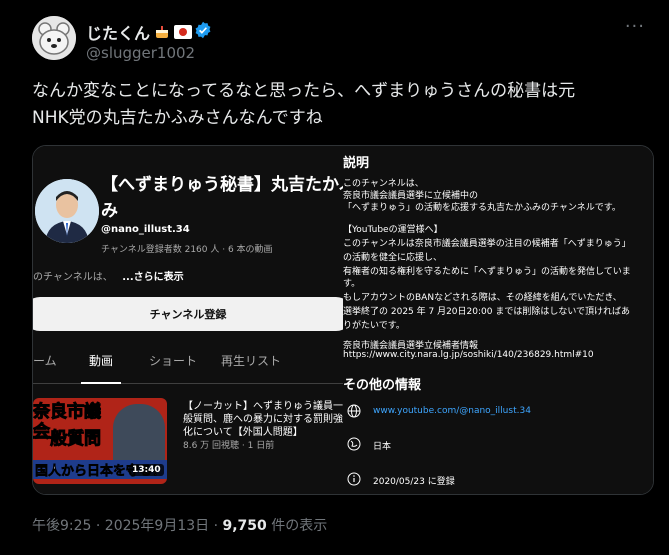 The image size is (669, 555). I want to click on view-count: 9,750, so click(244, 526).